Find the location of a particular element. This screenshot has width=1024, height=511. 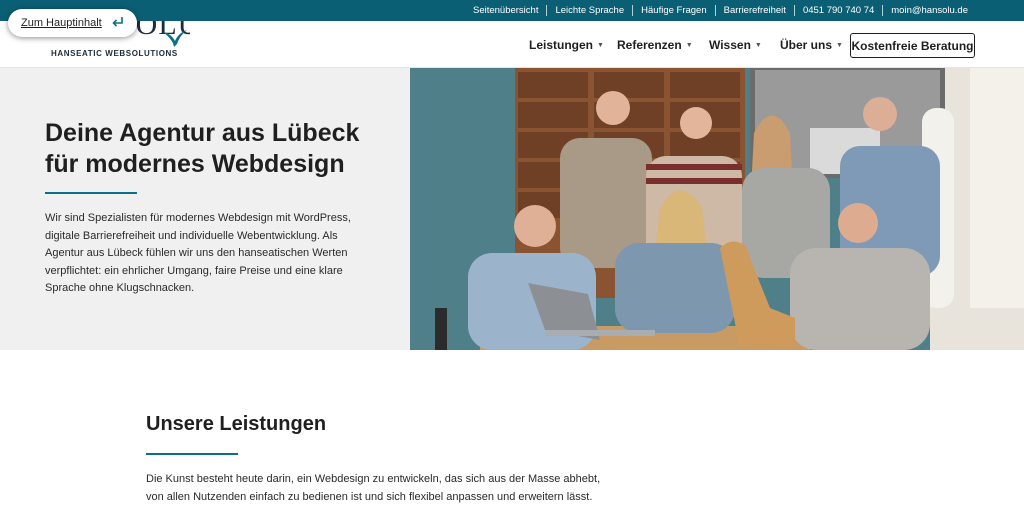

nav-label: Wissen is located at coordinates (730, 45).